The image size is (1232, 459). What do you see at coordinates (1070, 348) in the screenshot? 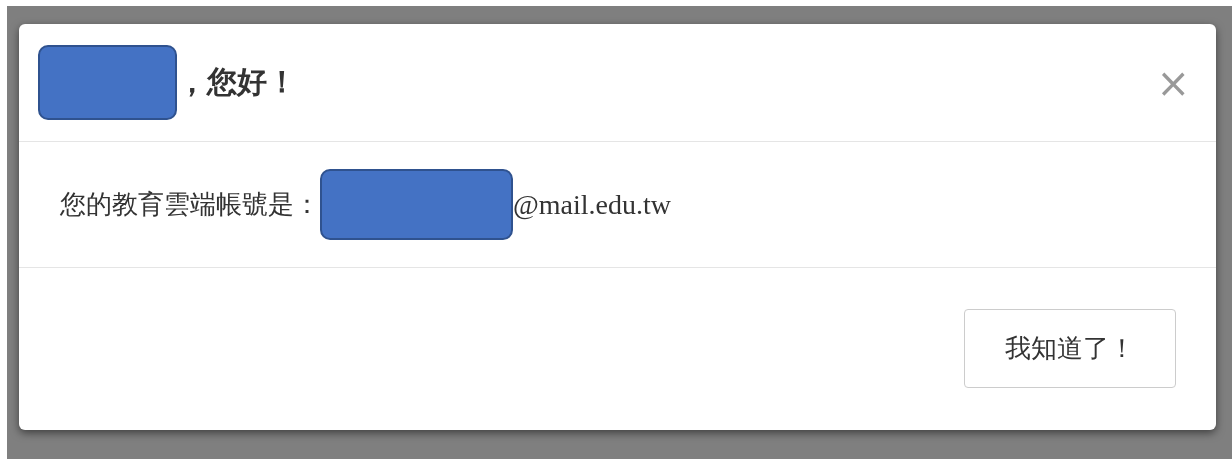
I see `confirm-button: 我知道了！` at bounding box center [1070, 348].